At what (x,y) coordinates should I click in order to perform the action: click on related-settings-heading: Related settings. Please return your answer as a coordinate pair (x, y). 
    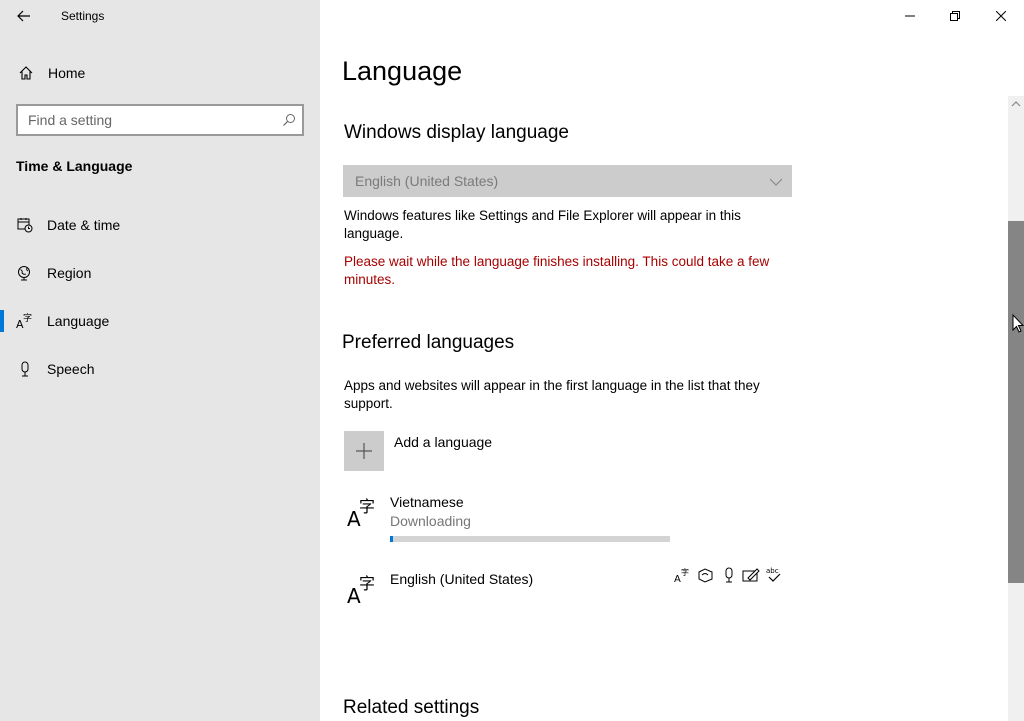
    Looking at the image, I should click on (411, 707).